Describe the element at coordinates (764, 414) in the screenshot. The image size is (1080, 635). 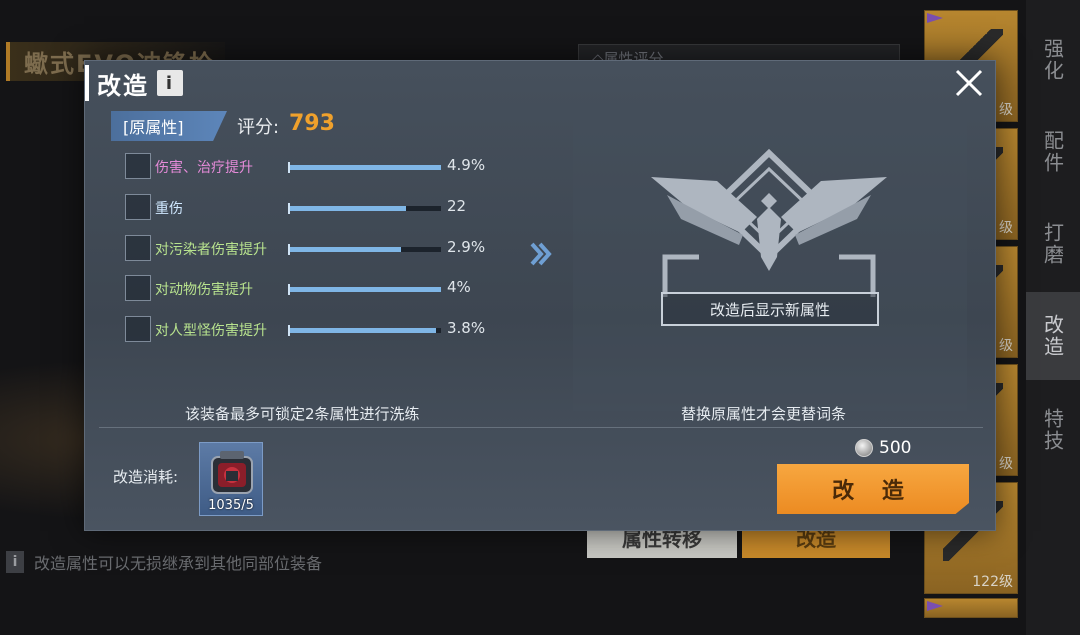
I see `replace-hint: 替换原属性才会更替词条` at that location.